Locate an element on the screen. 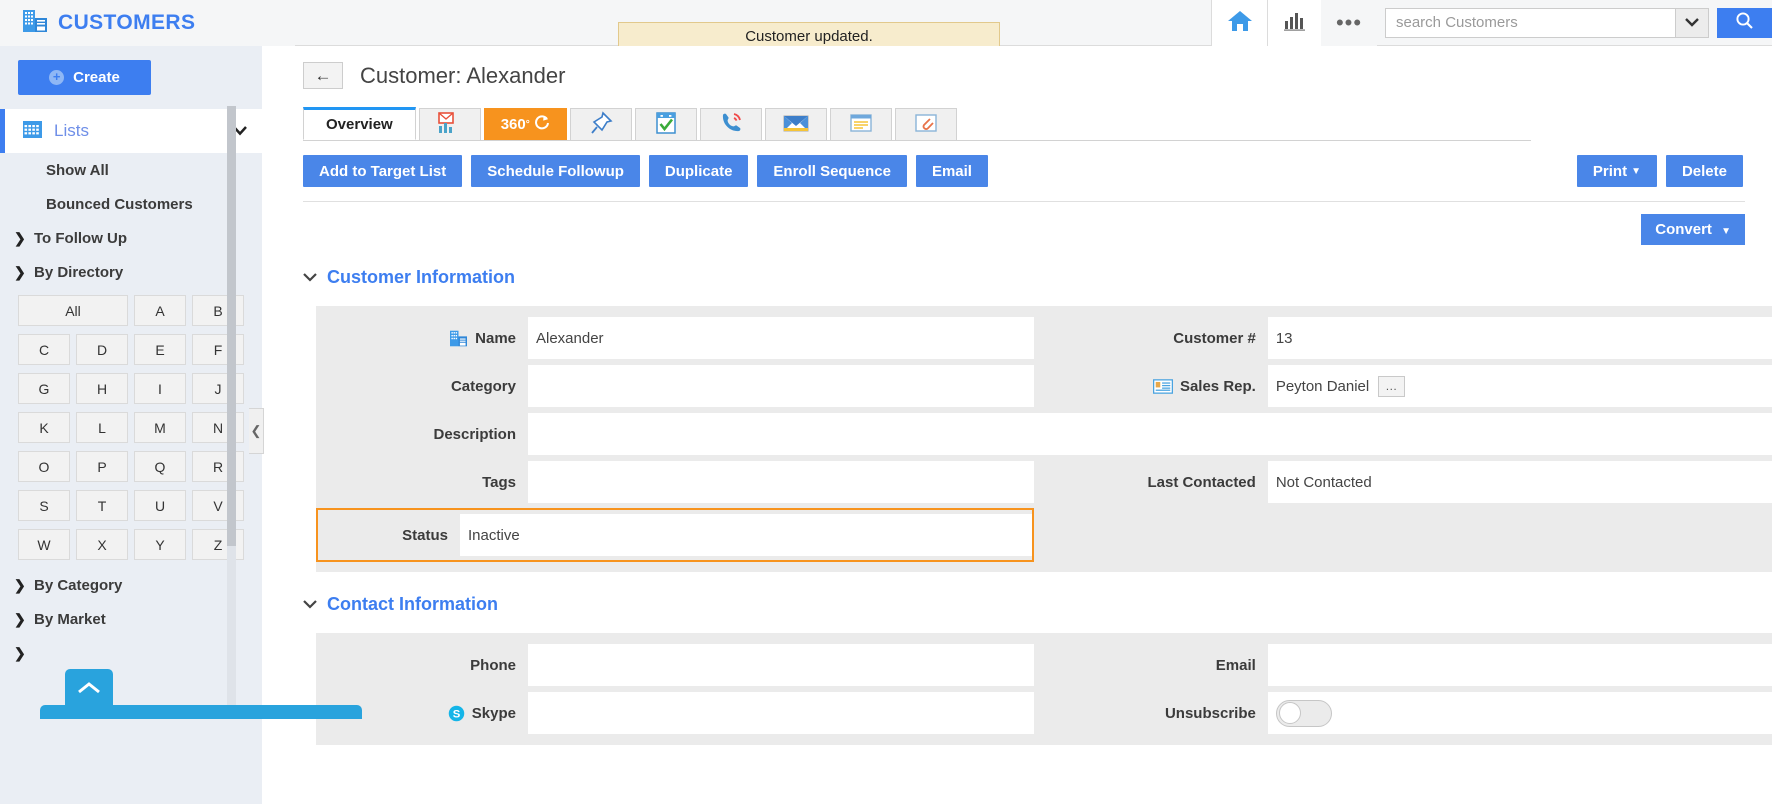 The image size is (1772, 804). sidebar-group-by-market: ❯ By Market is located at coordinates (131, 619).